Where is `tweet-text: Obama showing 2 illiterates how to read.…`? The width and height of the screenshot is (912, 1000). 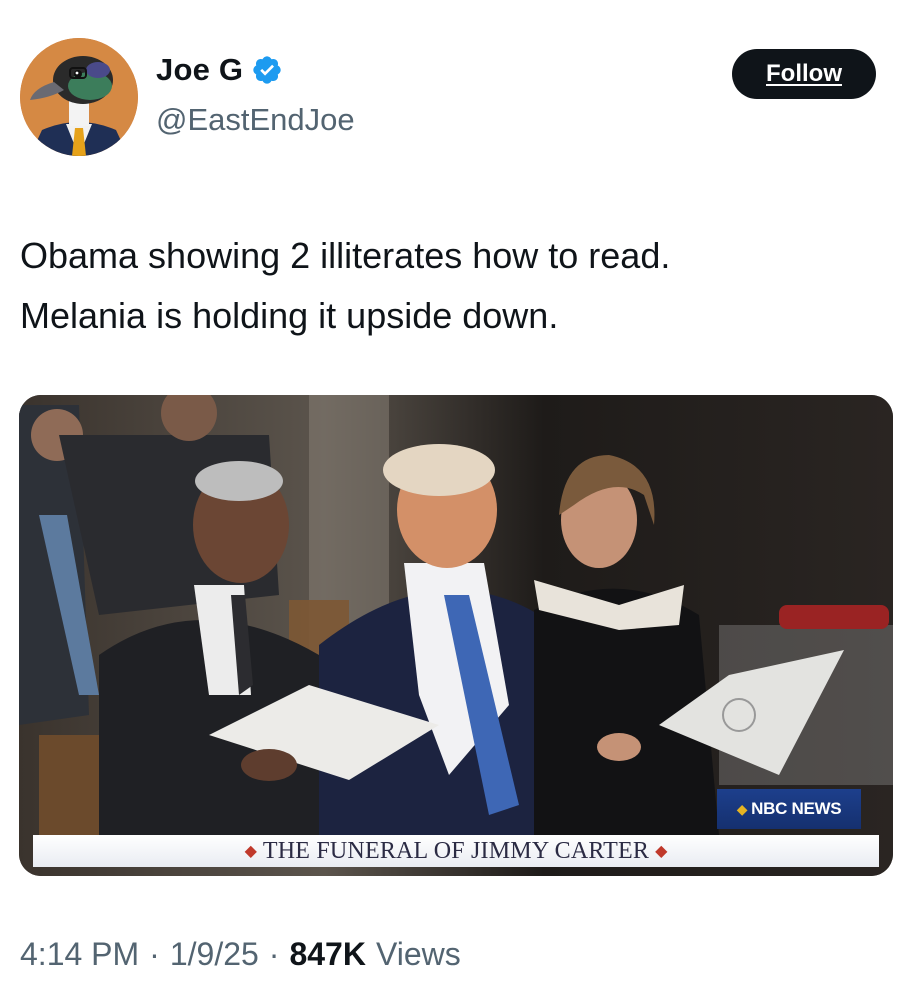
tweet-text: Obama showing 2 illiterates how to read.… is located at coordinates (455, 286).